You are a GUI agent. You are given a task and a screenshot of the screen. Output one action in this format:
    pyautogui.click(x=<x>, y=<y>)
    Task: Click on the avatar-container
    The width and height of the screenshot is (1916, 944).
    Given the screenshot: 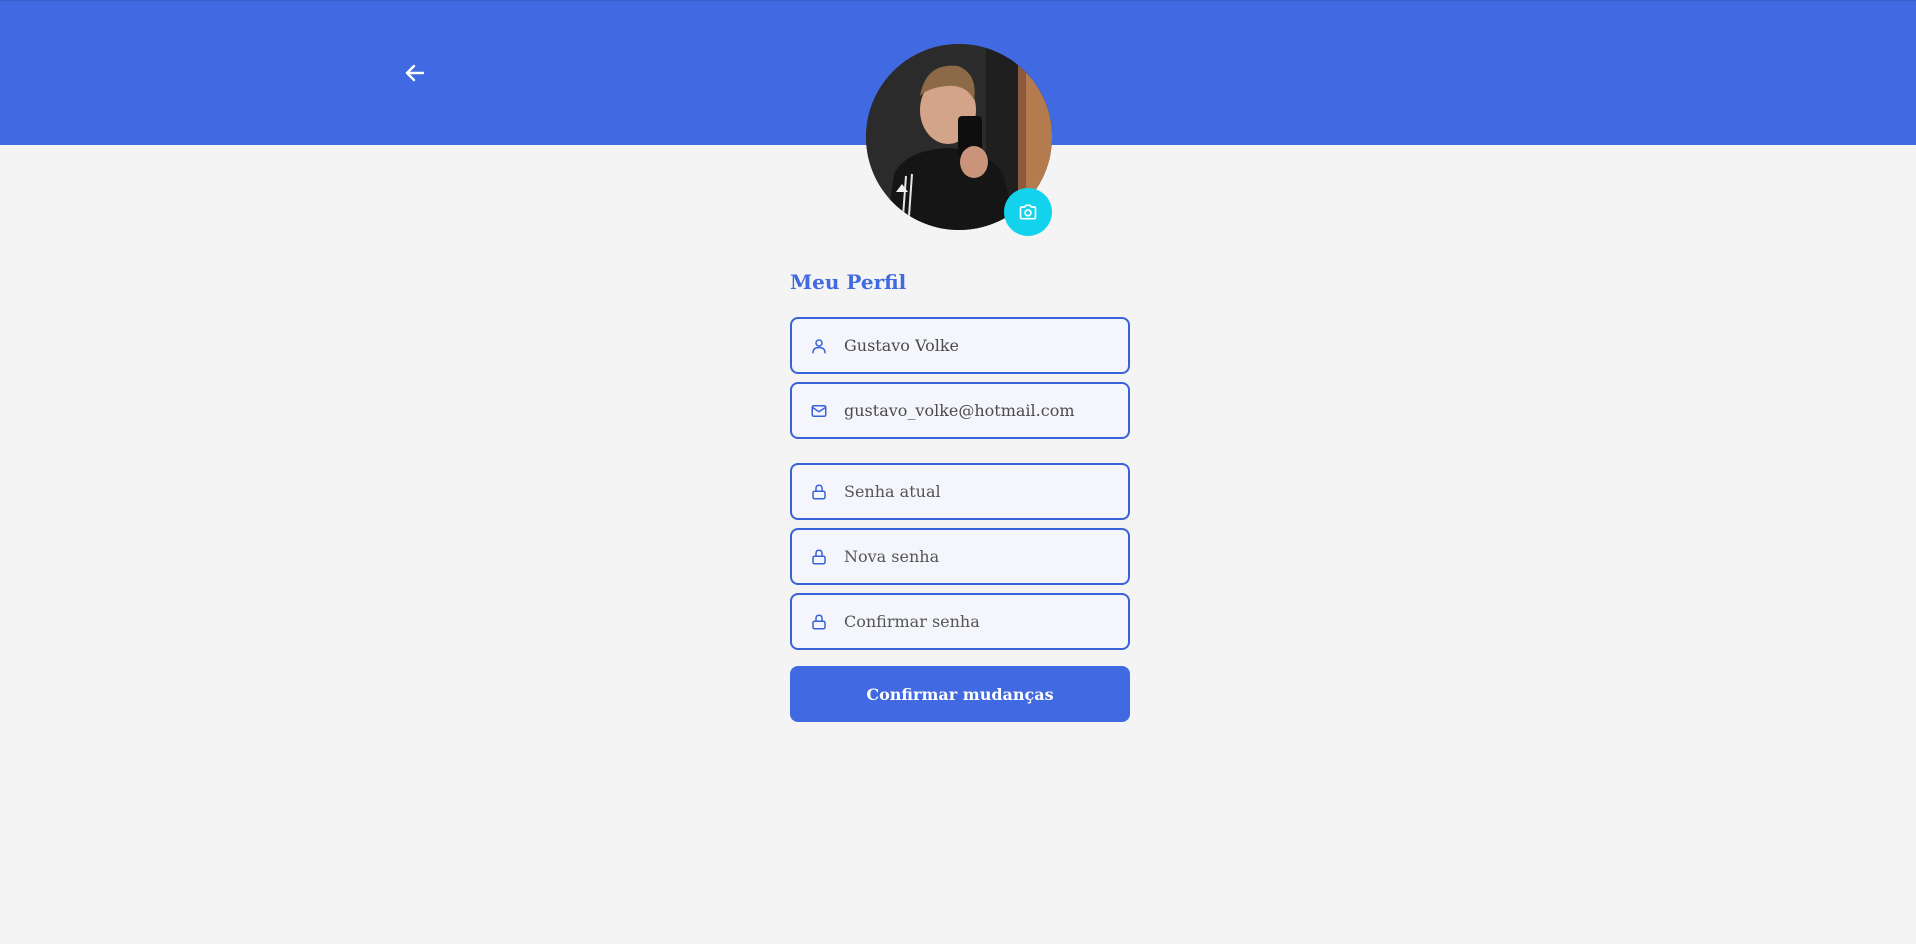 What is the action you would take?
    pyautogui.click(x=959, y=140)
    